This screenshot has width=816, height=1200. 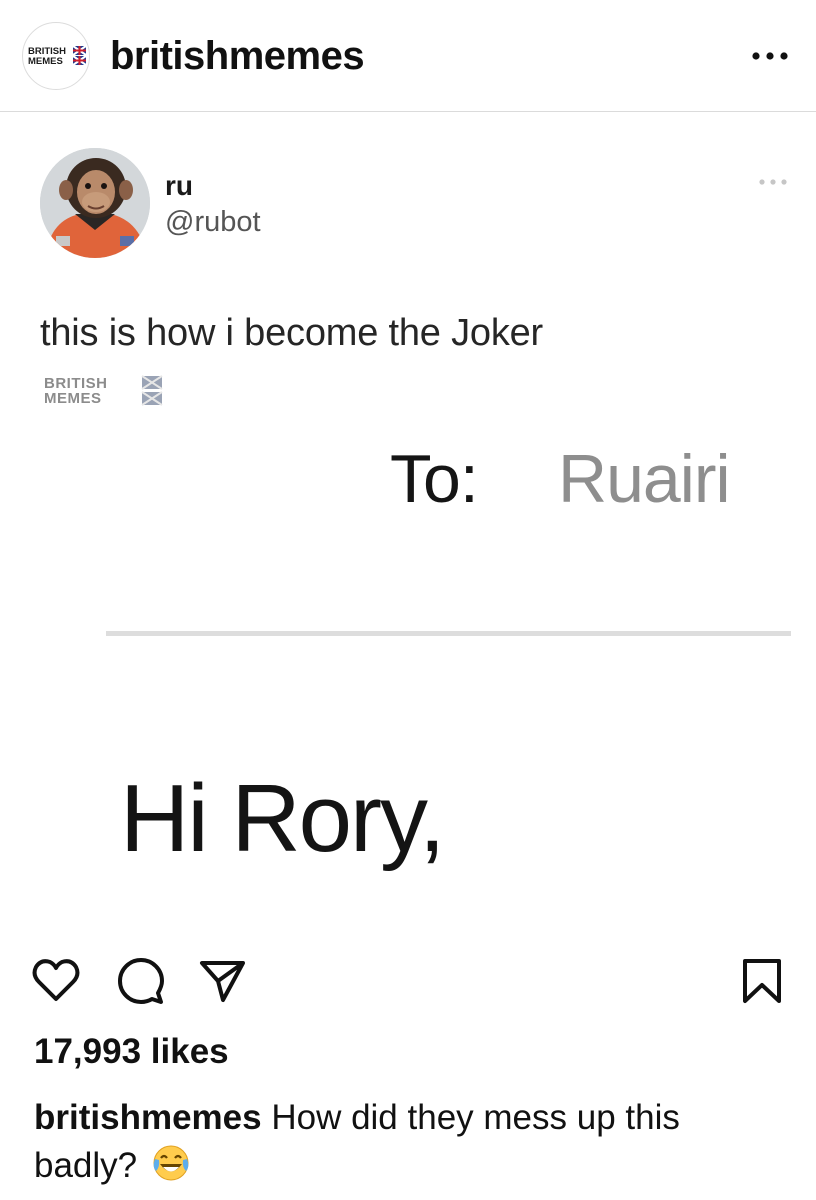 What do you see at coordinates (644, 479) in the screenshot?
I see `email-recipient: Ruairi` at bounding box center [644, 479].